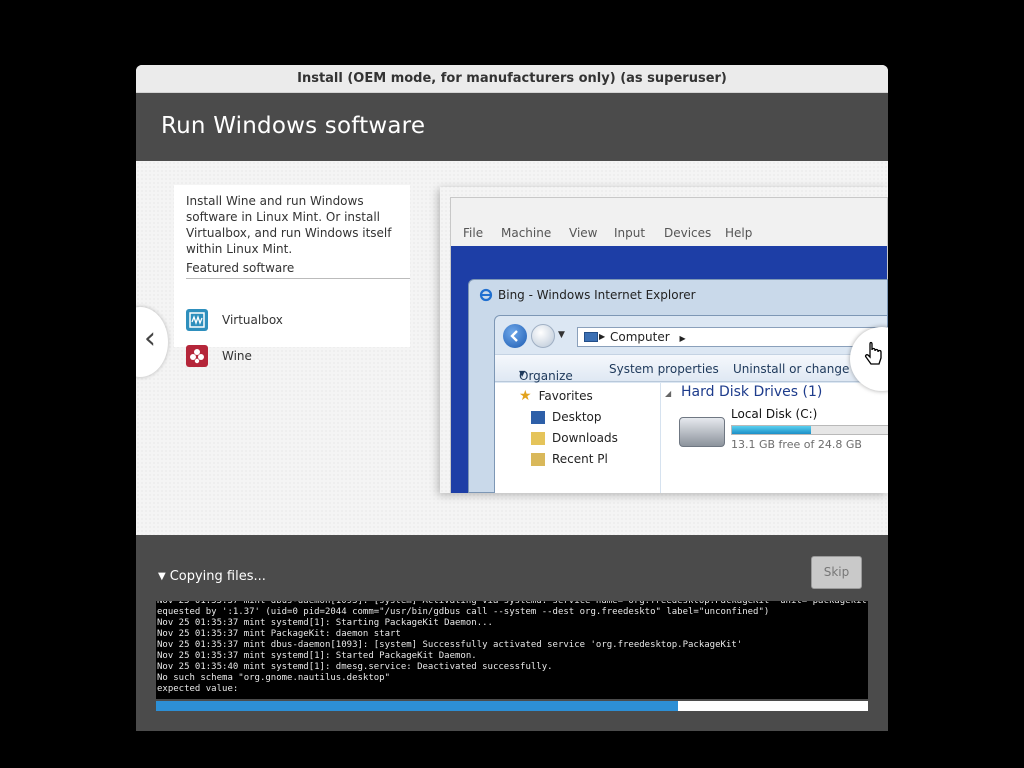 The height and width of the screenshot is (768, 1024). Describe the element at coordinates (565, 396) in the screenshot. I see `nav-favorites: Favorites` at that location.